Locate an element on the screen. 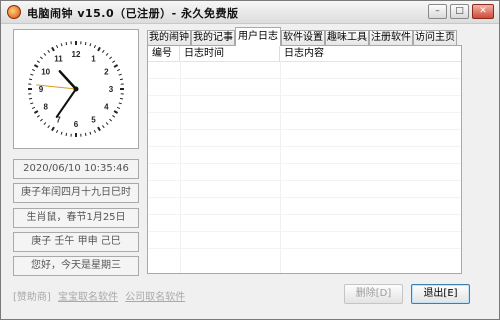 The width and height of the screenshot is (500, 320). column-header-number: 编号 is located at coordinates (164, 53).